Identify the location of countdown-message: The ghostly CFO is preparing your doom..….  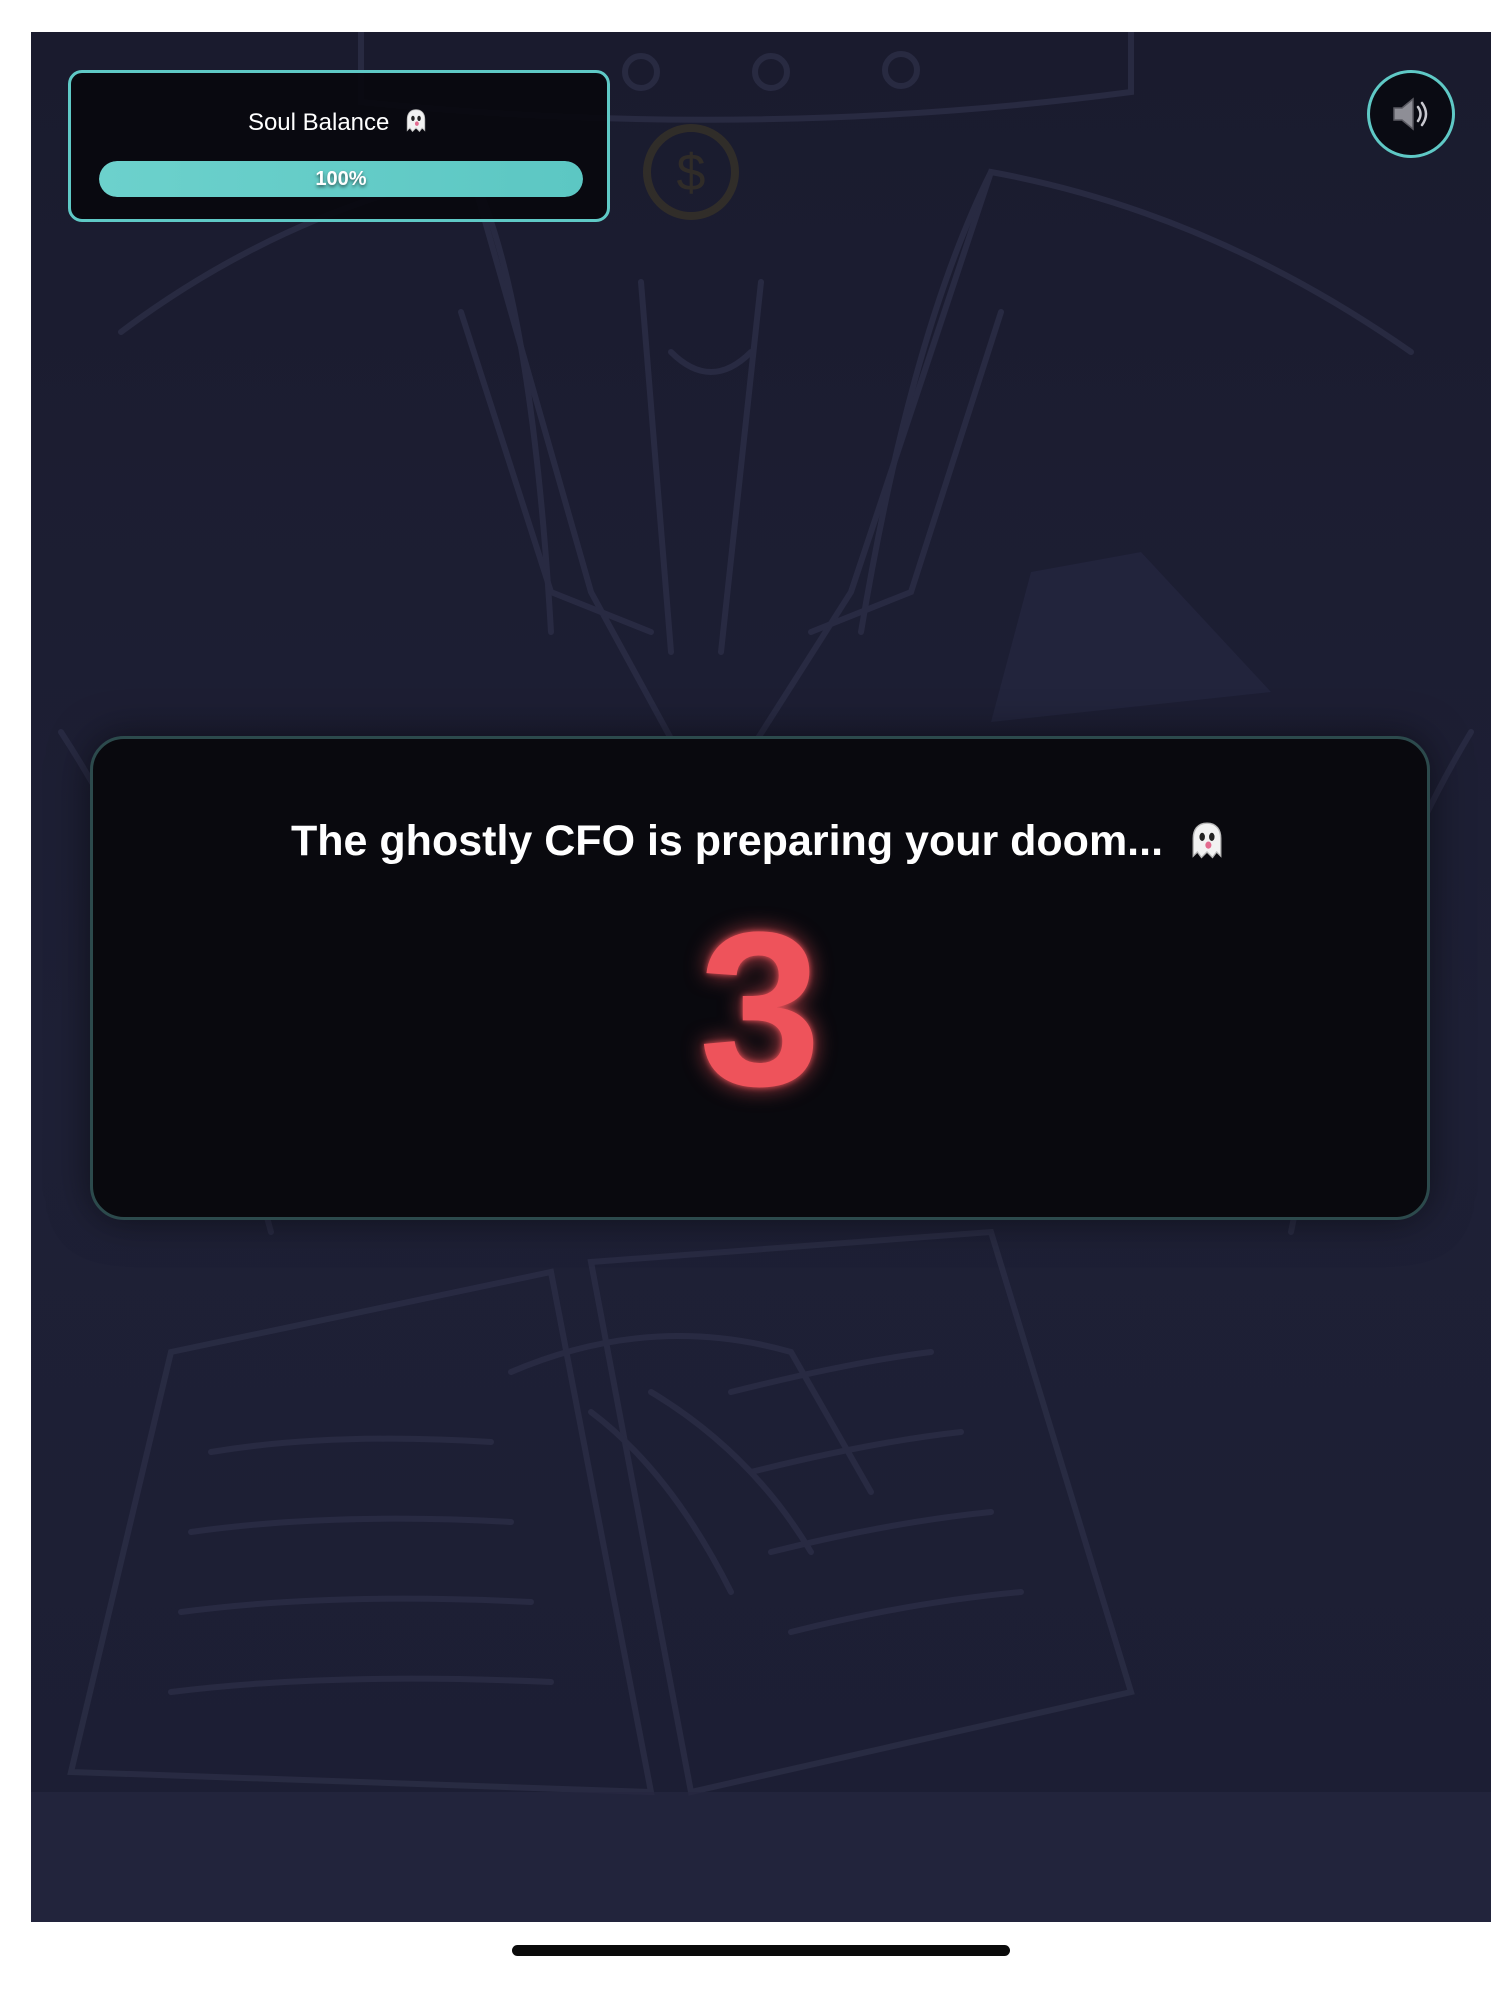
(760, 841).